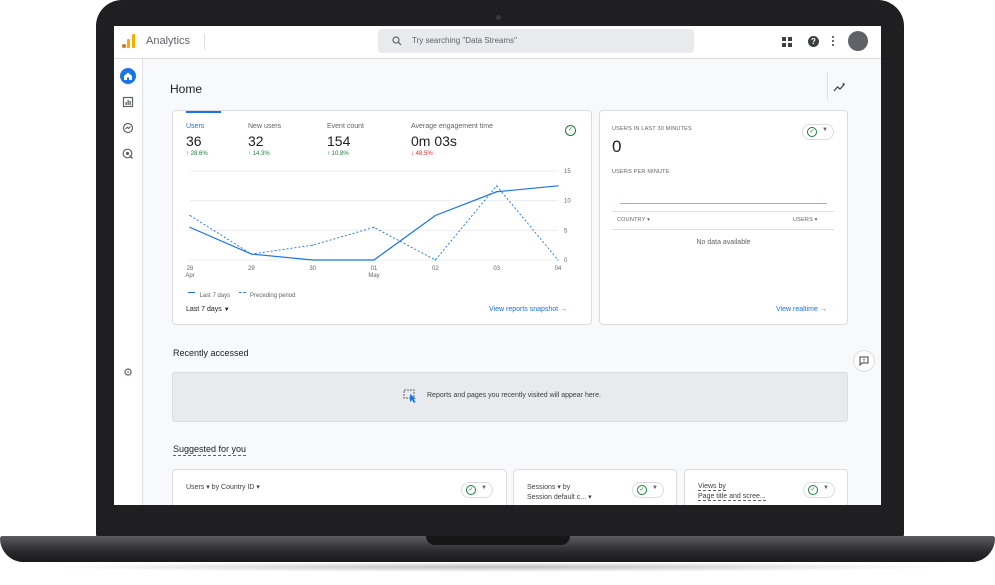 The image size is (995, 585). I want to click on realtime-value: 0, so click(617, 146).